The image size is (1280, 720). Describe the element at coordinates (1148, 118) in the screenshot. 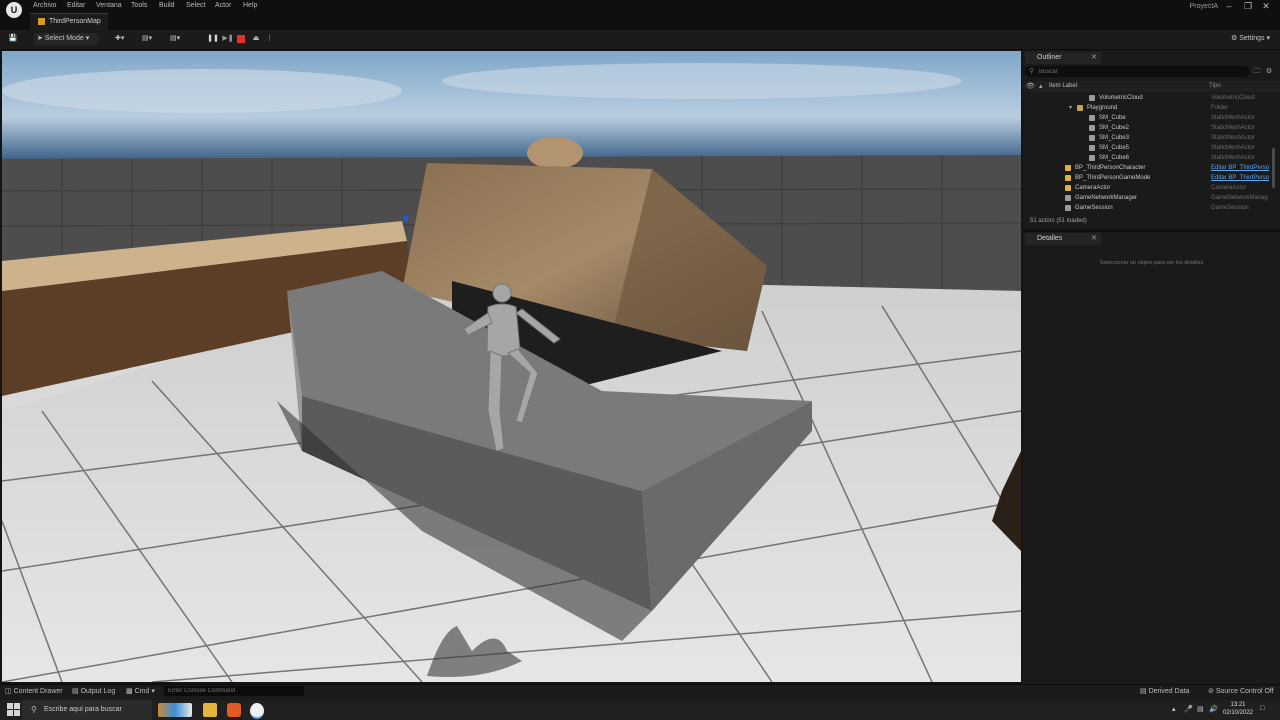

I see `outliner-row: SM_Cube StaticMeshActor` at that location.